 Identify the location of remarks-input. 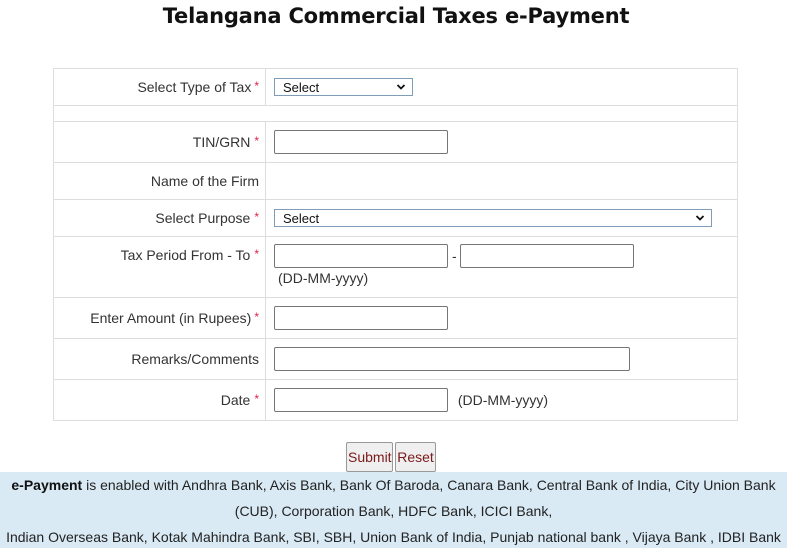
(452, 359).